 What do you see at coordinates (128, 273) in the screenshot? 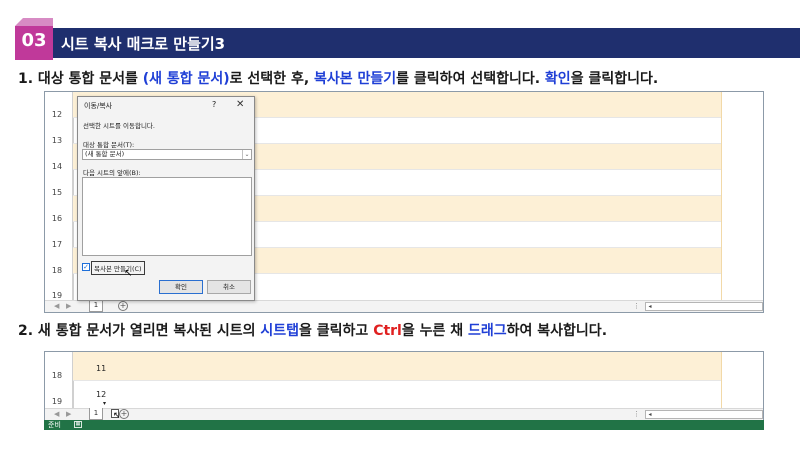
I see `mouse-cursor-icon: ↖` at bounding box center [128, 273].